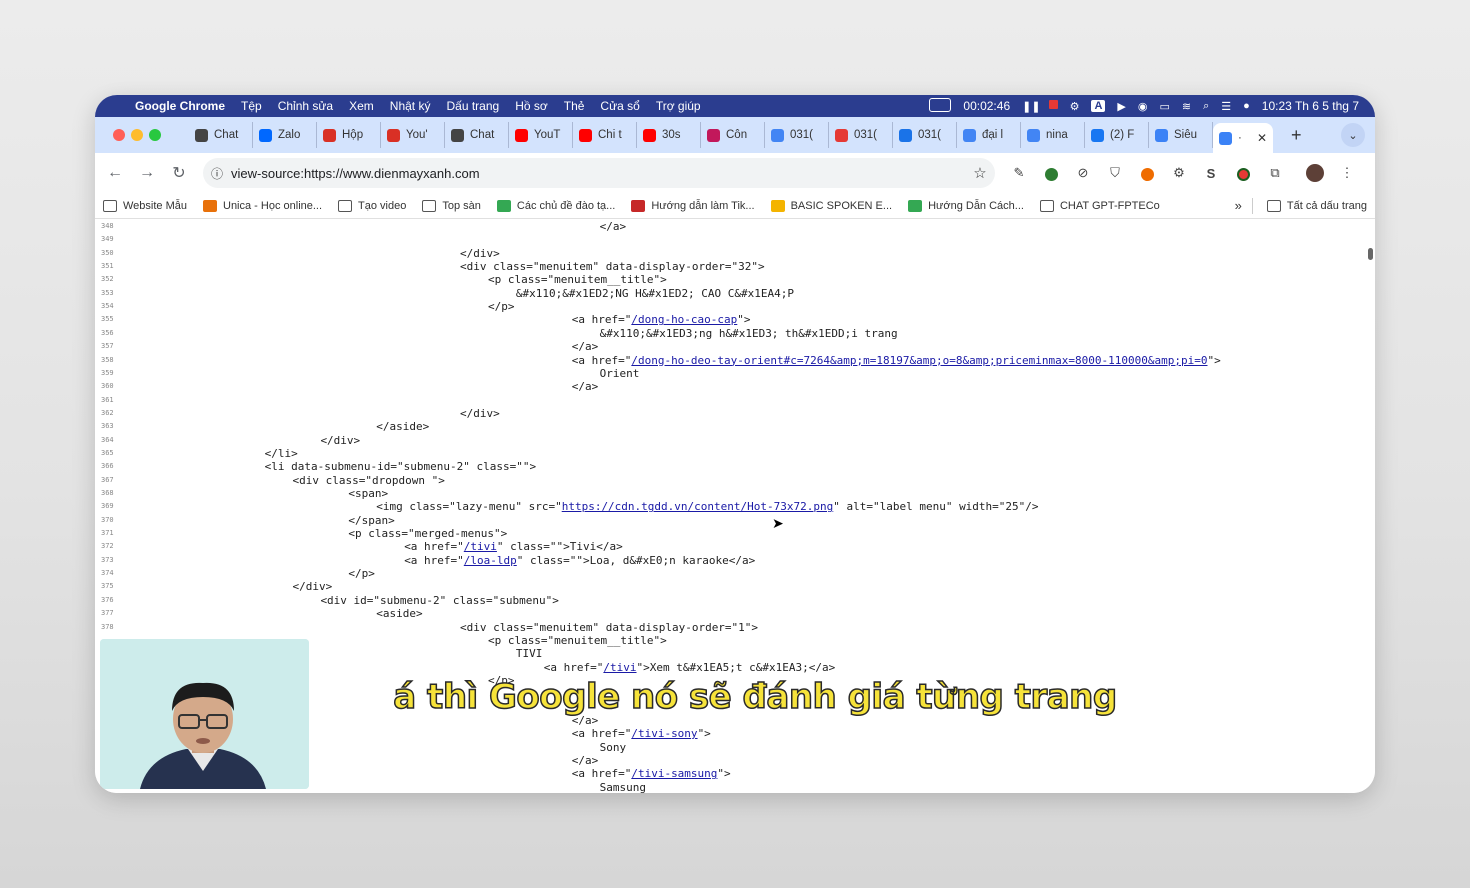 The height and width of the screenshot is (888, 1470). Describe the element at coordinates (1246, 106) in the screenshot. I see `siri-icon: ●` at that location.